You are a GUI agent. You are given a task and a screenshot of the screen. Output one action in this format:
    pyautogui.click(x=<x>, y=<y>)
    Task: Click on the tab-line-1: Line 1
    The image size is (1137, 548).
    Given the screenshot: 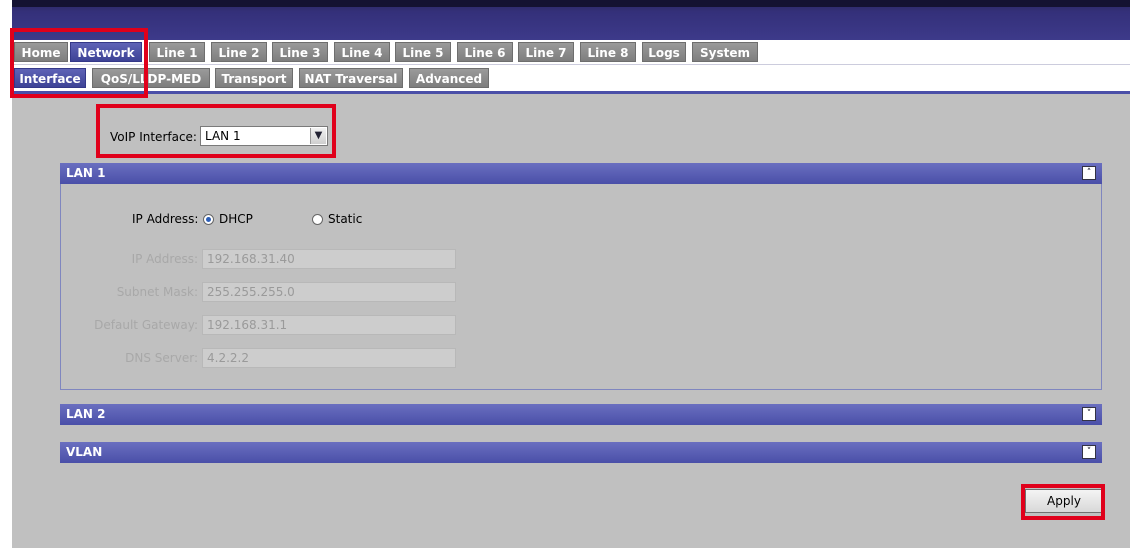 What is the action you would take?
    pyautogui.click(x=177, y=52)
    